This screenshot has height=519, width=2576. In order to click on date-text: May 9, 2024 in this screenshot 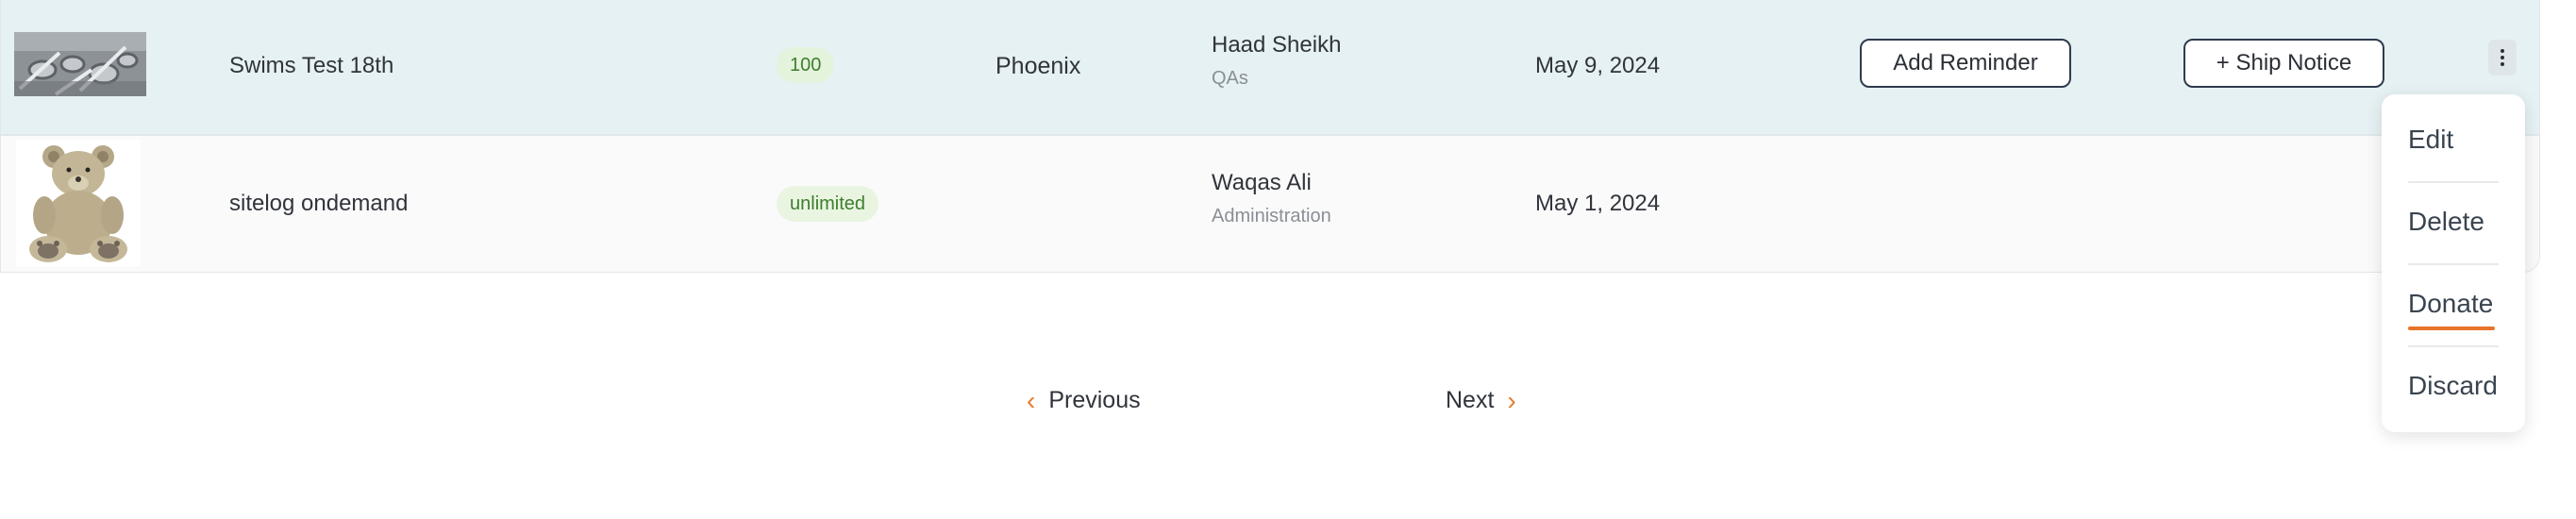, I will do `click(1598, 65)`.